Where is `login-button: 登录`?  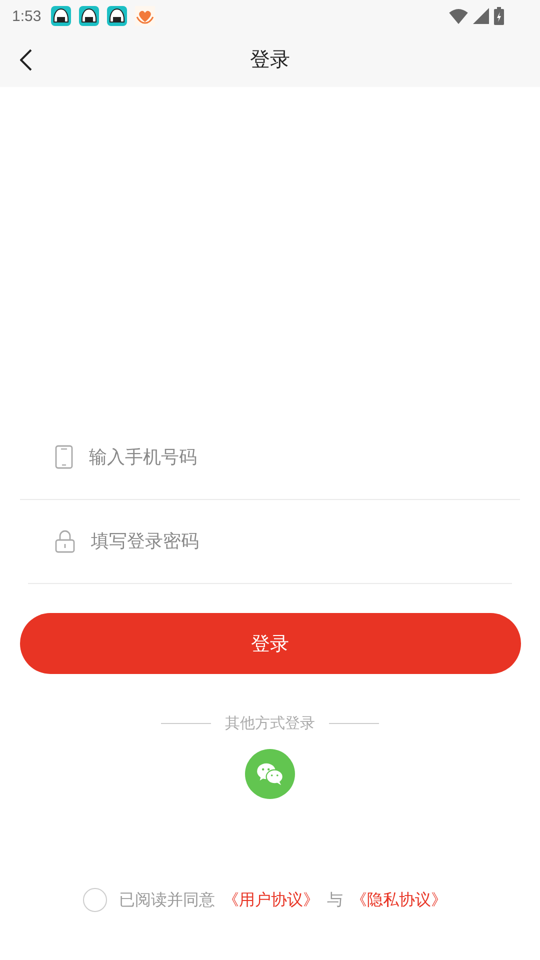
login-button: 登录 is located at coordinates (270, 643).